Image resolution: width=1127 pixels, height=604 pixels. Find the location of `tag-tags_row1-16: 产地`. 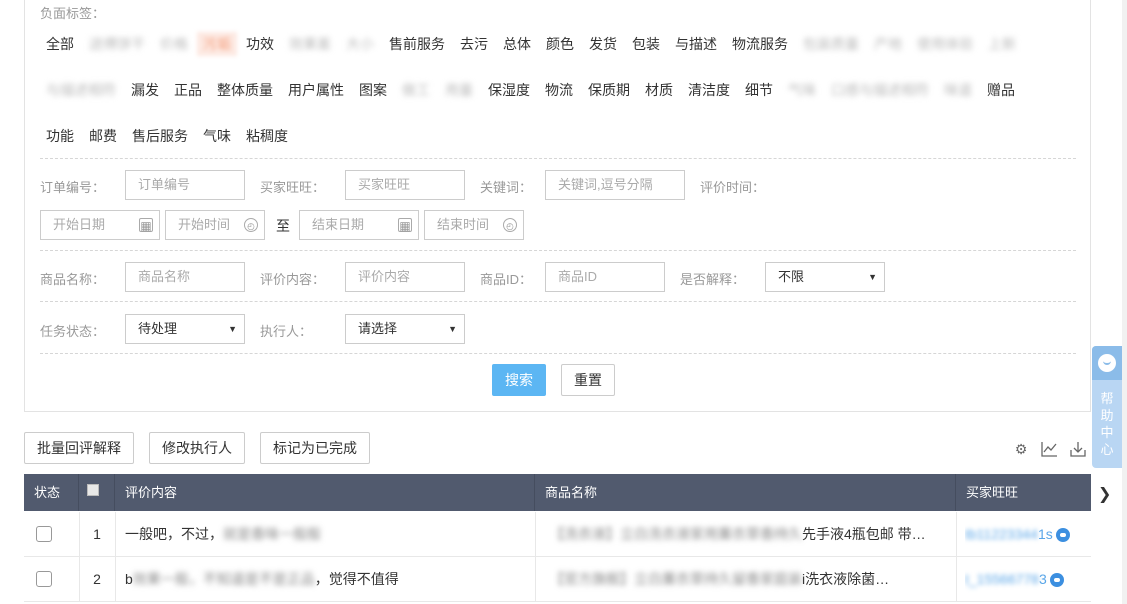

tag-tags_row1-16: 产地 is located at coordinates (888, 44).